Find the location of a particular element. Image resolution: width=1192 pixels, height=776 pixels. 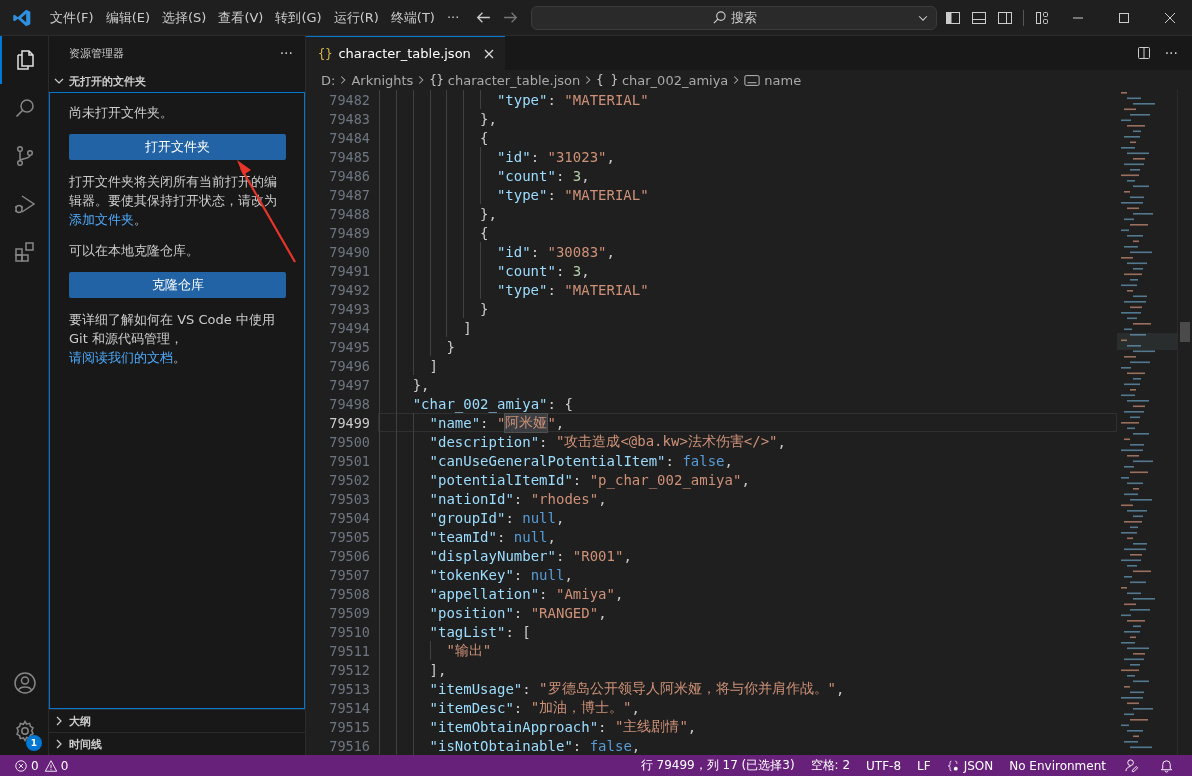

menu-item: 编辑(E) is located at coordinates (127, 17).